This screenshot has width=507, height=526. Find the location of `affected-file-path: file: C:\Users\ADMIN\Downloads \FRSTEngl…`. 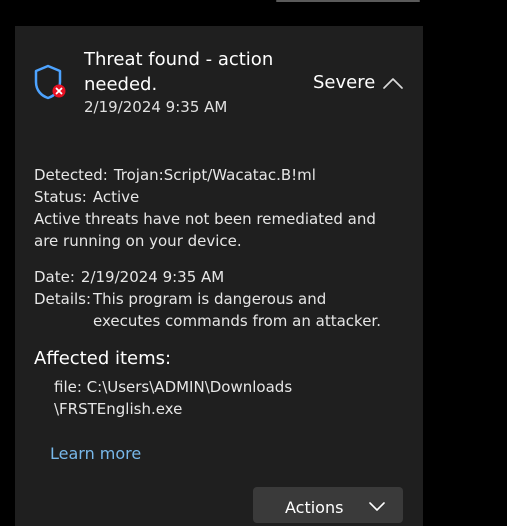

affected-file-path: file: C:\Users\ADMIN\Downloads \FRSTEngl… is located at coordinates (179, 398).